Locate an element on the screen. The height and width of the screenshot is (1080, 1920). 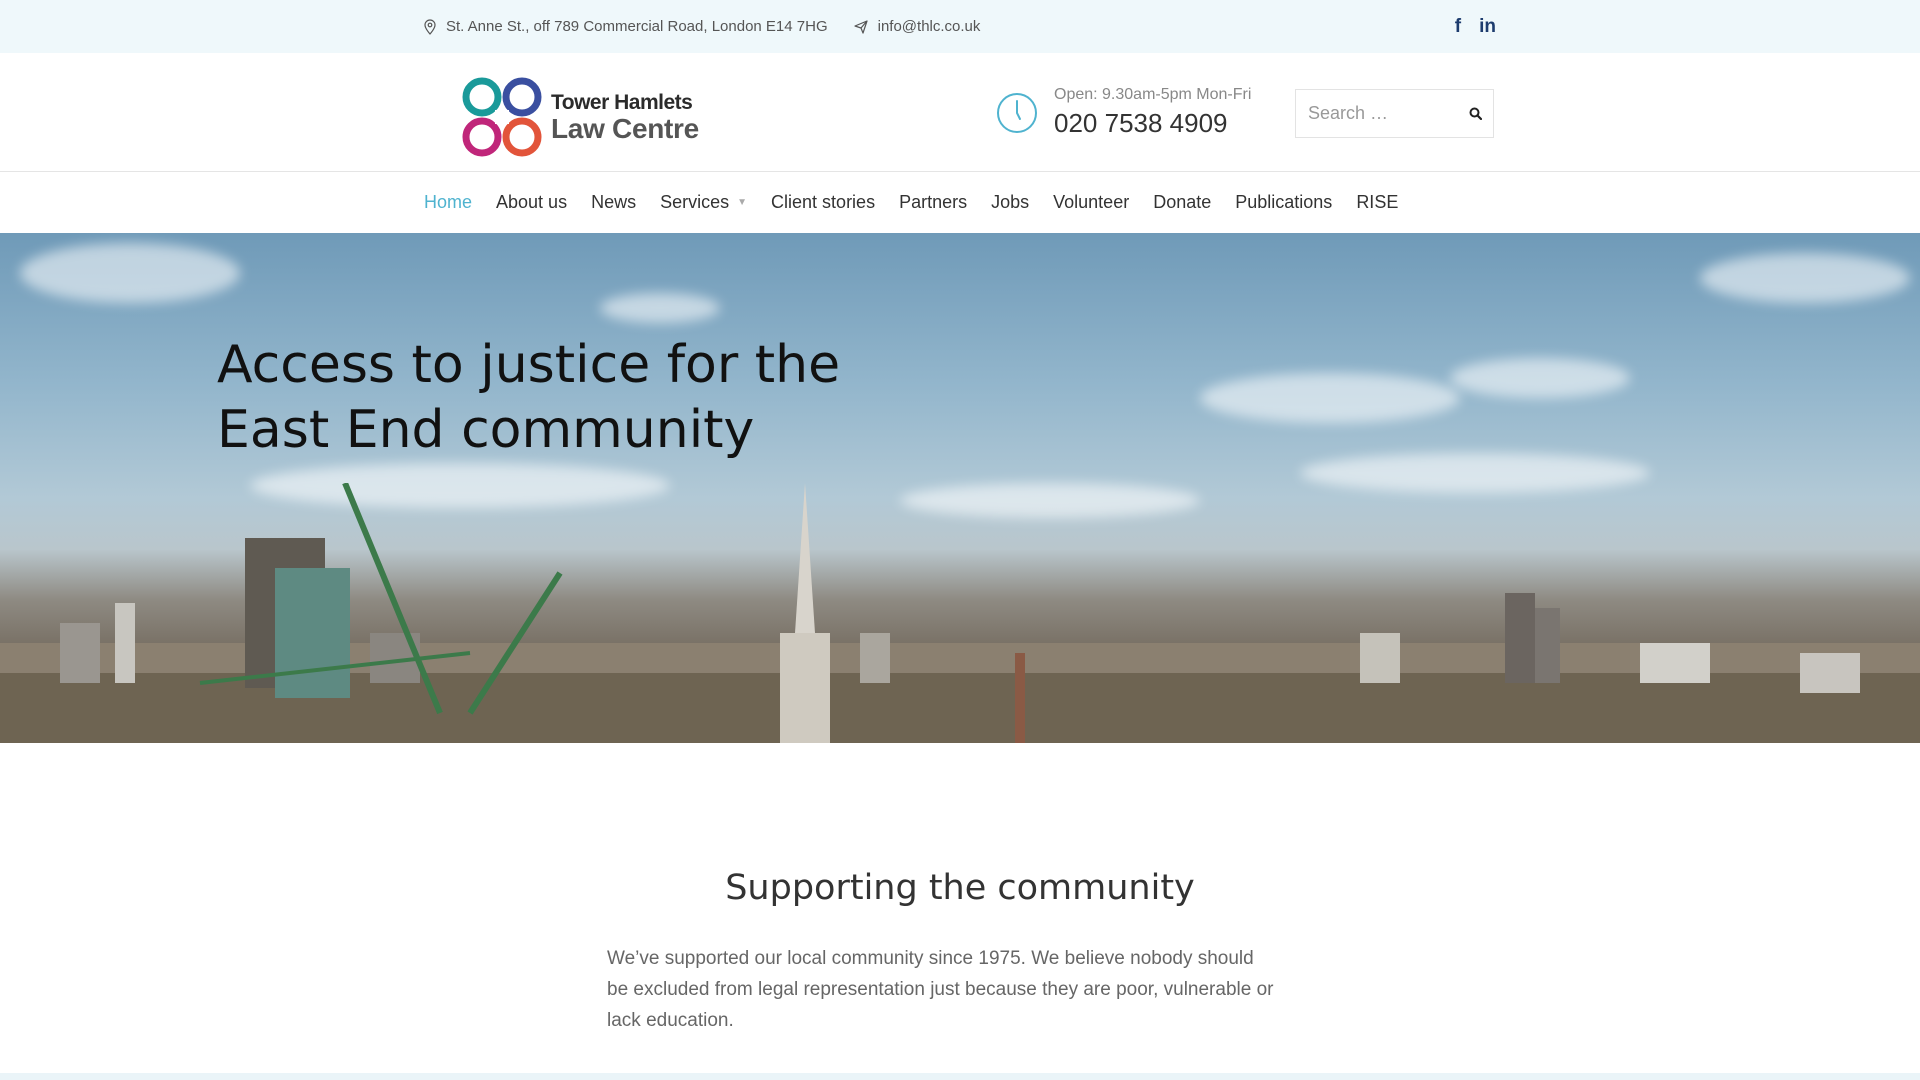
nav-label: Partners is located at coordinates (933, 202).